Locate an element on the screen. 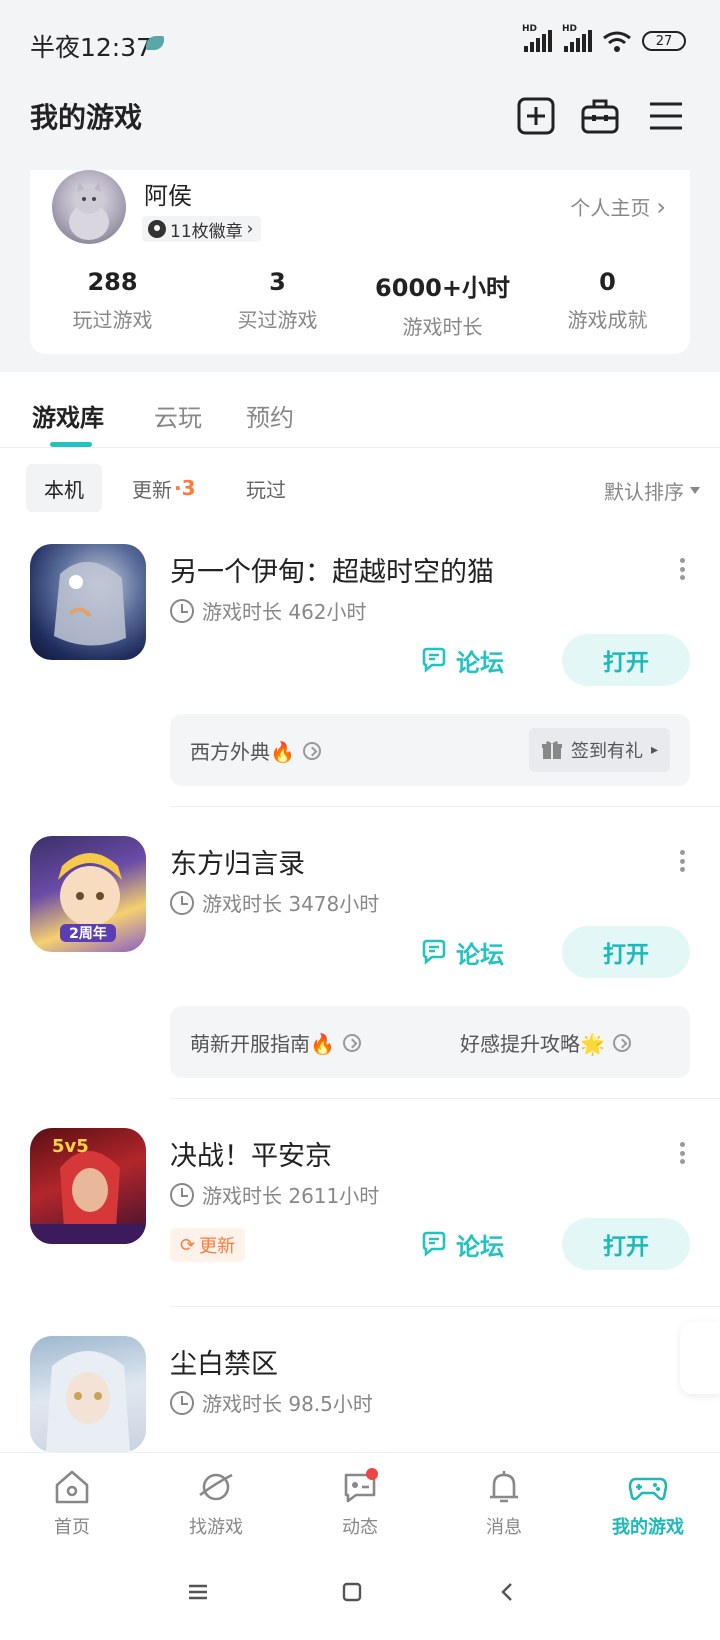 This screenshot has width=720, height=1640. add-icon is located at coordinates (536, 116).